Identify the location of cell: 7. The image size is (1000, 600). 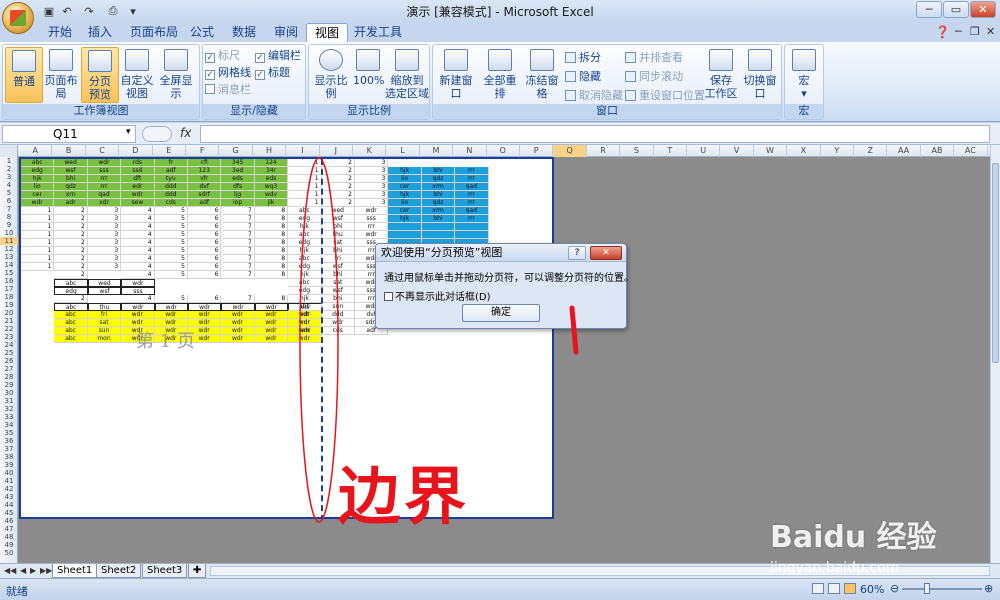
(238, 259).